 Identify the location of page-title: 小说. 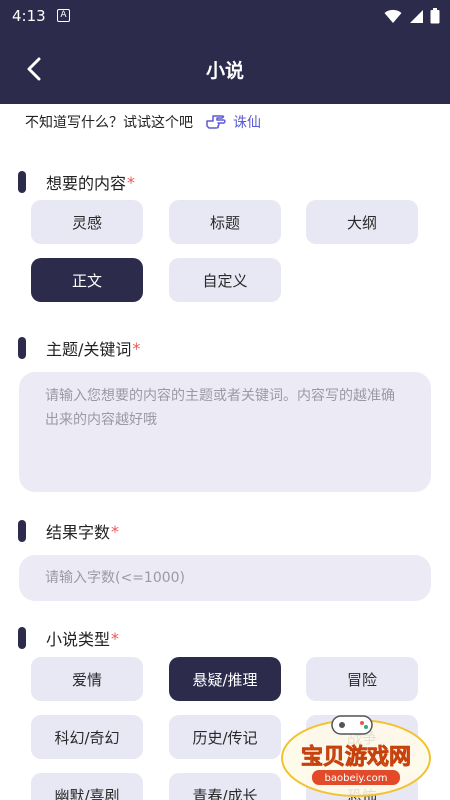
(224, 71).